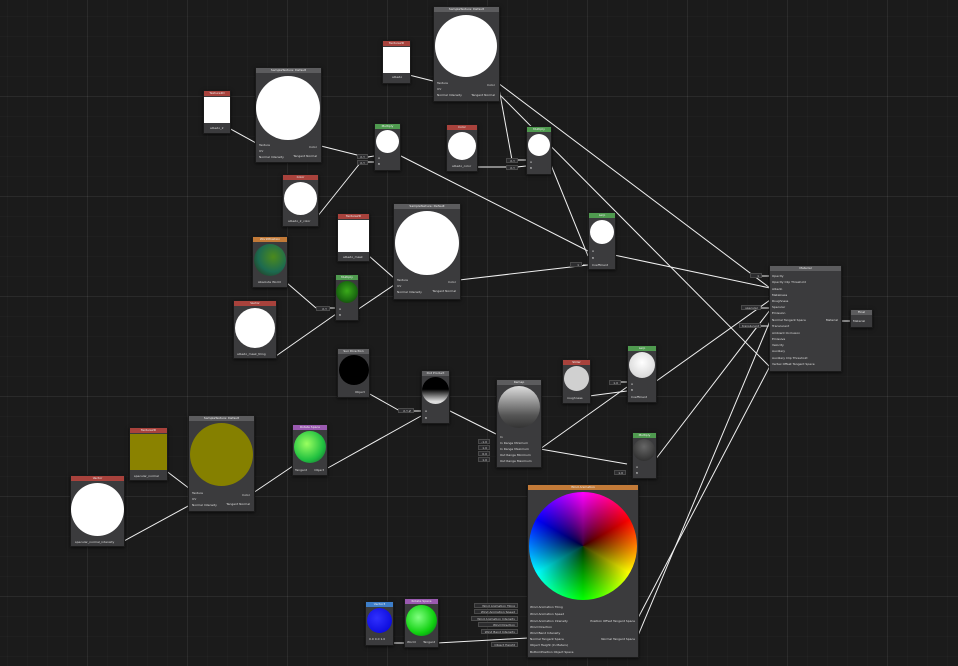  What do you see at coordinates (421, 601) in the screenshot?
I see `node-title: Rotate Space` at bounding box center [421, 601].